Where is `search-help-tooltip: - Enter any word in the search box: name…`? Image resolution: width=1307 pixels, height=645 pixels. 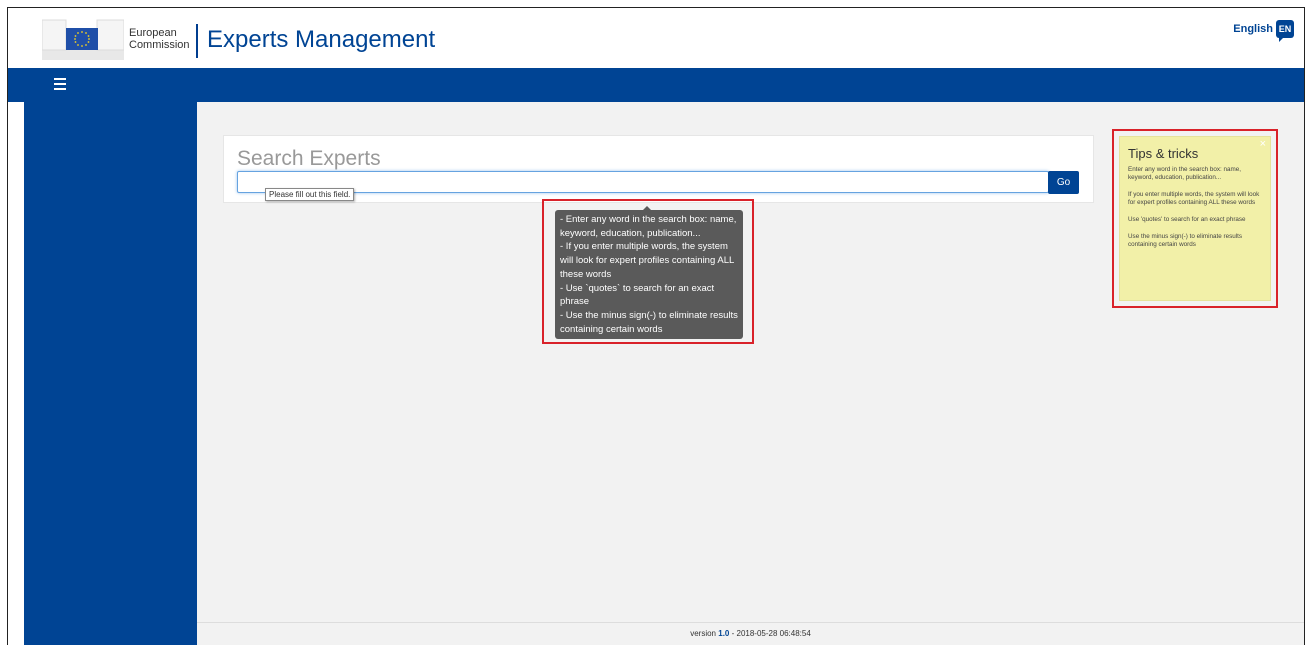
search-help-tooltip: - Enter any word in the search box: name… is located at coordinates (649, 272).